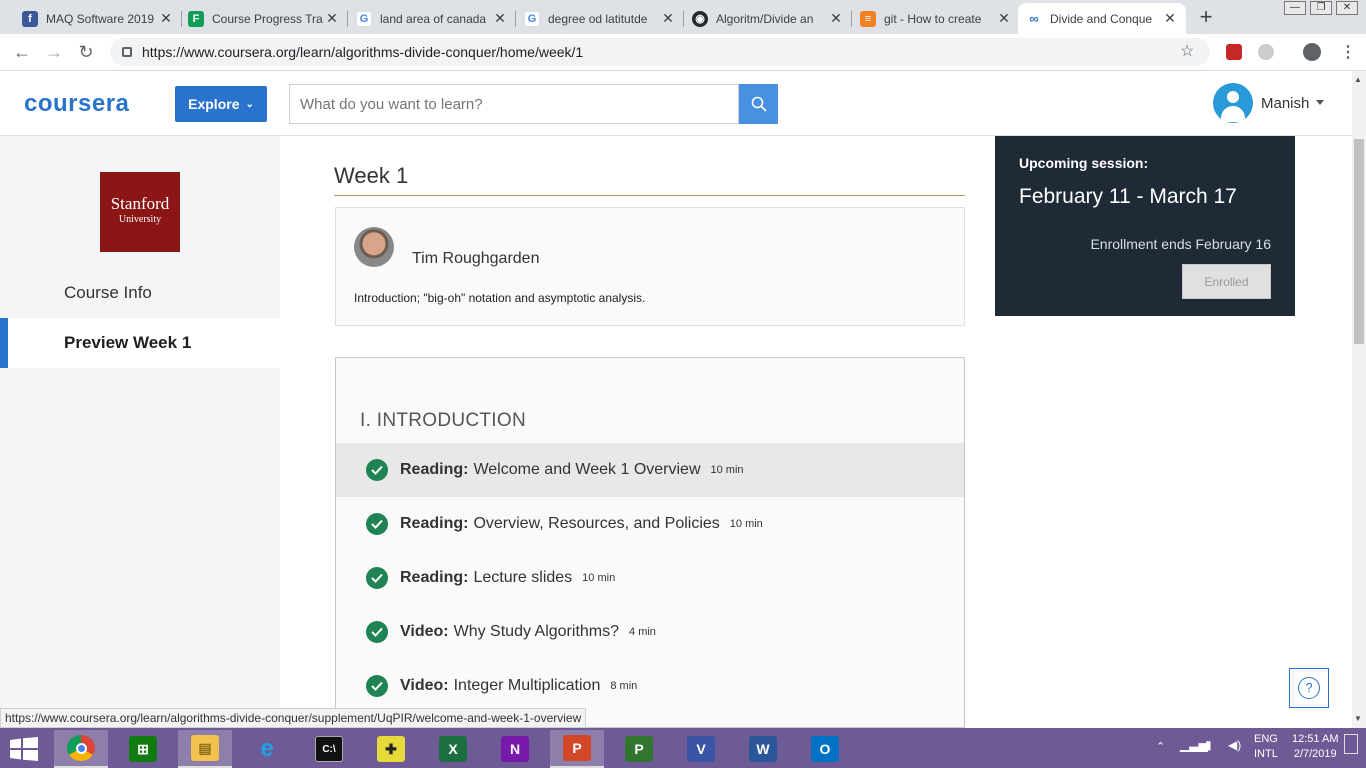  What do you see at coordinates (650, 578) in the screenshot?
I see `list-item: Reading: Lecture slides 10 min` at bounding box center [650, 578].